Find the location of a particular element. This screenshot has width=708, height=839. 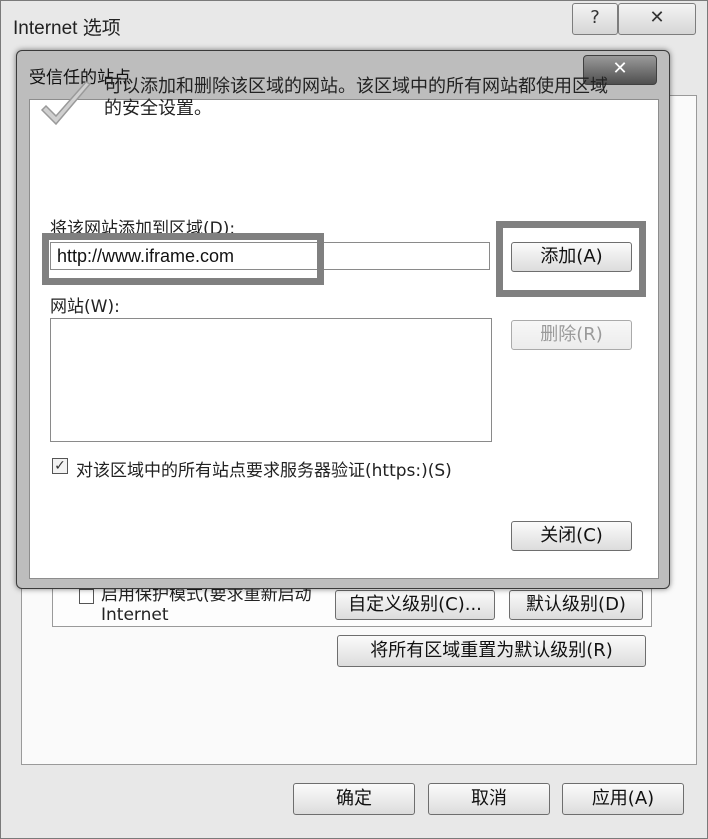

protected-mode-checkbox is located at coordinates (86, 596).